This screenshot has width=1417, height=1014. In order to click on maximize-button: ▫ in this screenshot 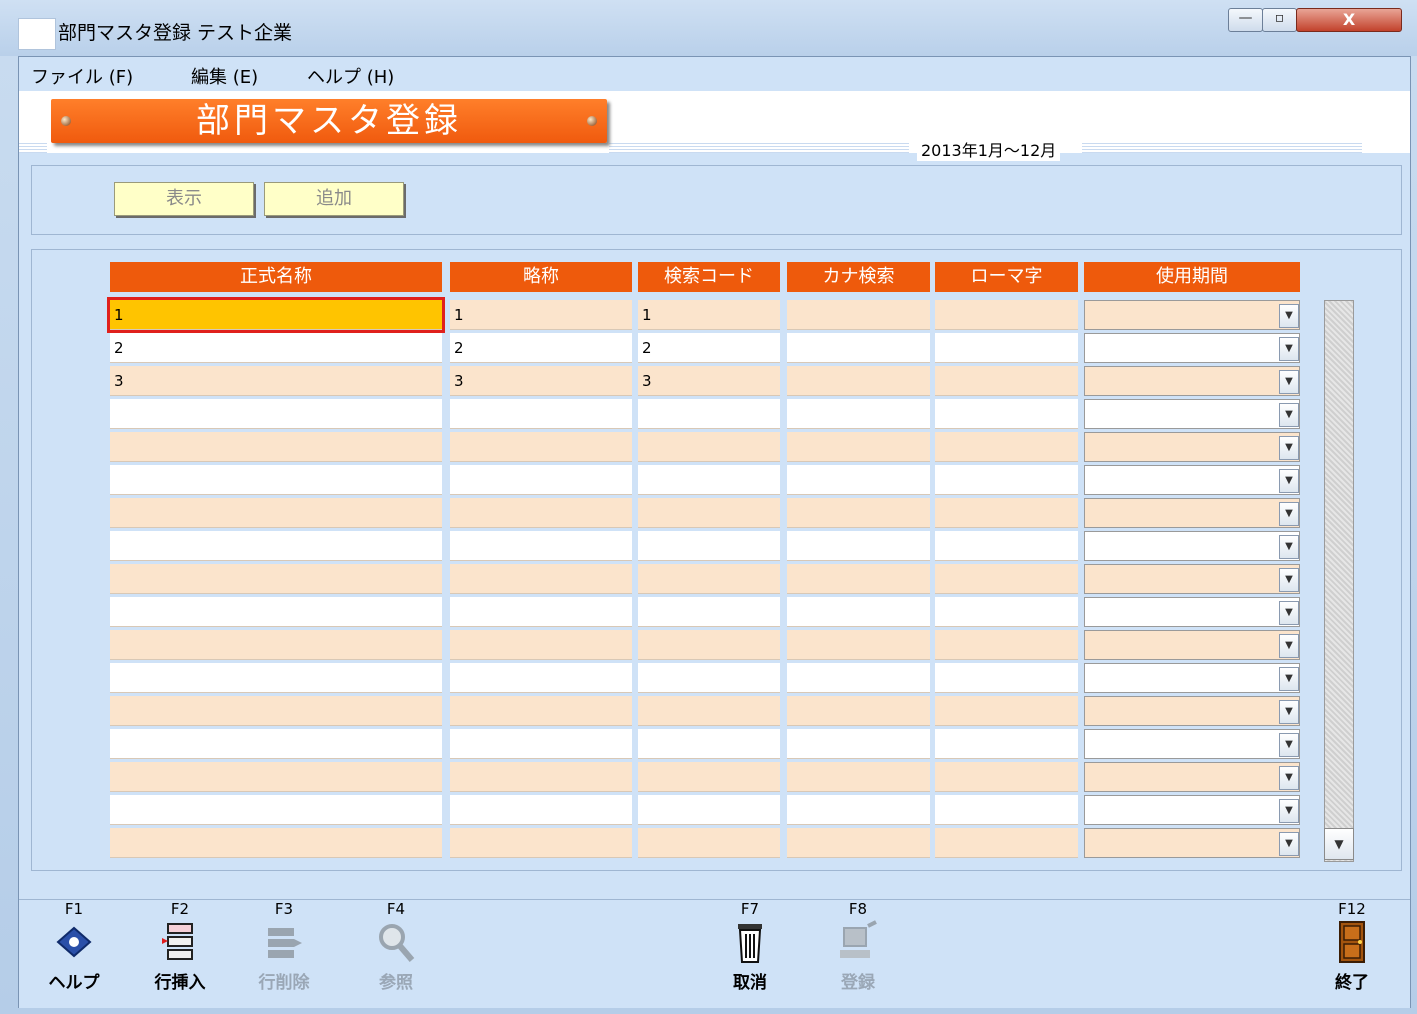, I will do `click(1279, 20)`.